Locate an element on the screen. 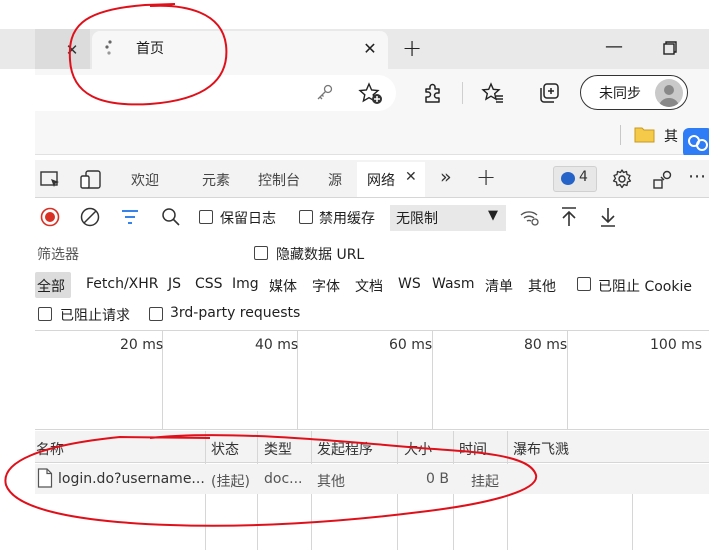  blocked-cookies-checkbox is located at coordinates (584, 284).